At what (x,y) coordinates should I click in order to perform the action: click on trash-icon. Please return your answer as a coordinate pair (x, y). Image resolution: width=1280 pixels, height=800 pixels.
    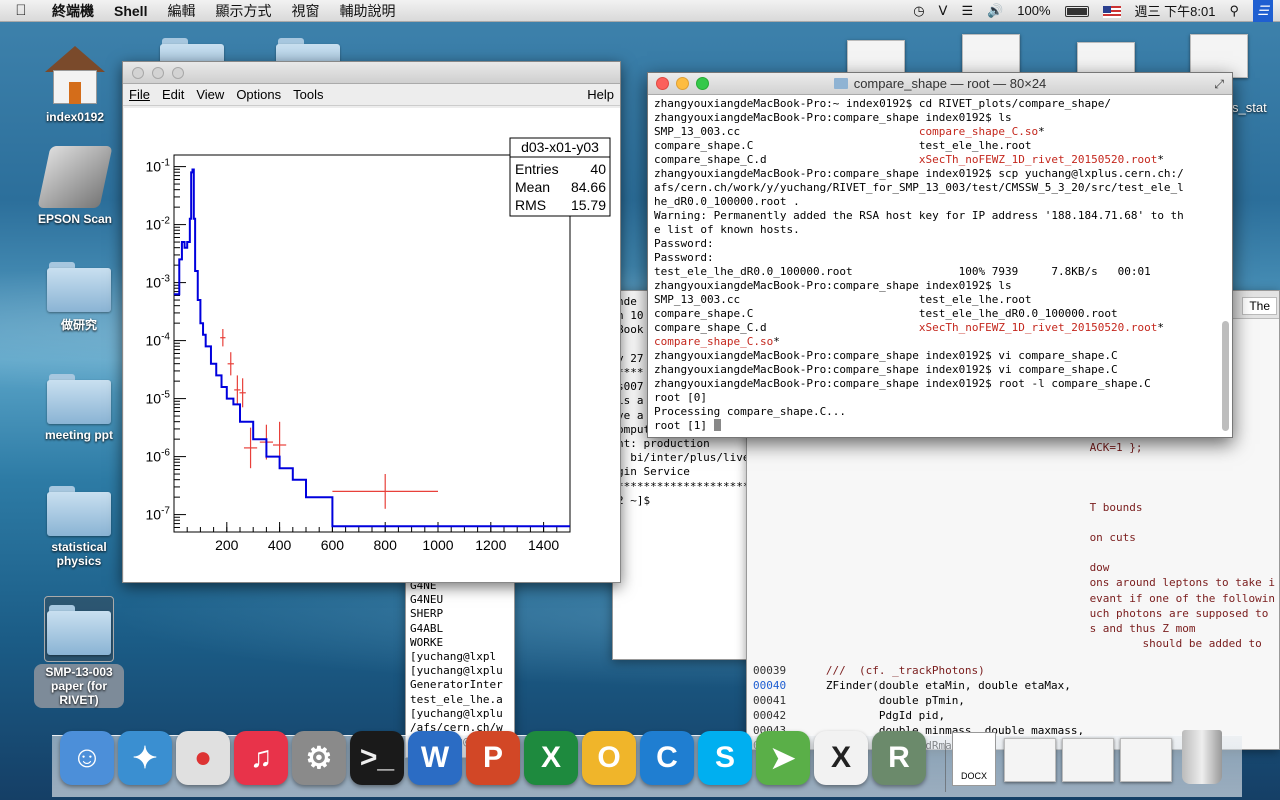
    Looking at the image, I should click on (1202, 757).